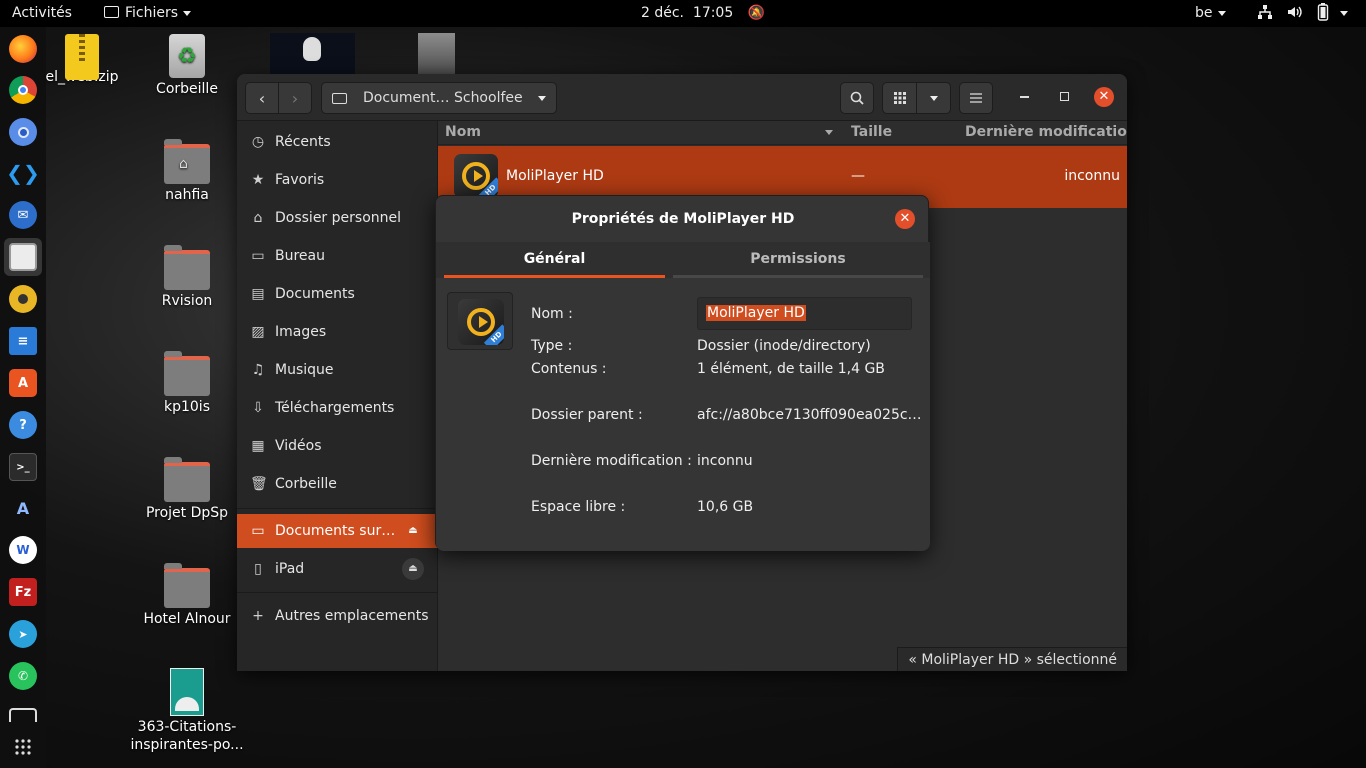  What do you see at coordinates (554, 260) in the screenshot?
I see `tab-general: Général` at bounding box center [554, 260].